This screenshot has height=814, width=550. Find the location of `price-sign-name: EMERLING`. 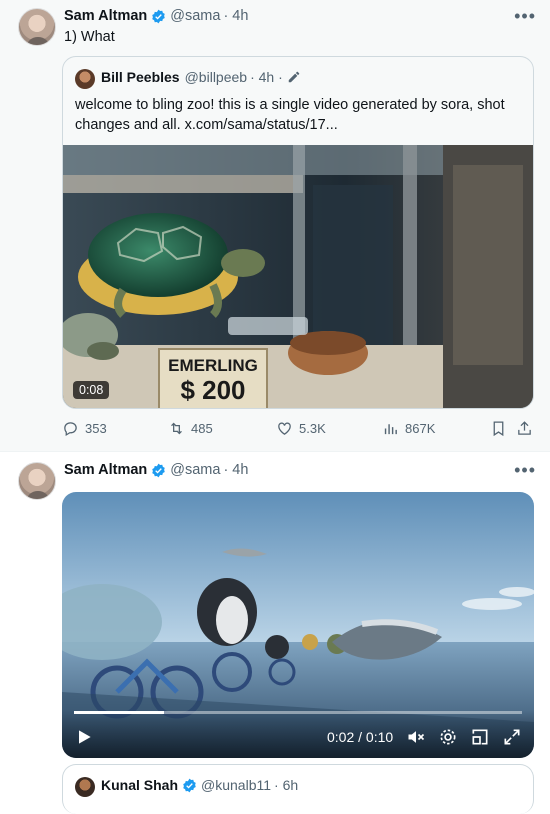

price-sign-name: EMERLING is located at coordinates (213, 365).